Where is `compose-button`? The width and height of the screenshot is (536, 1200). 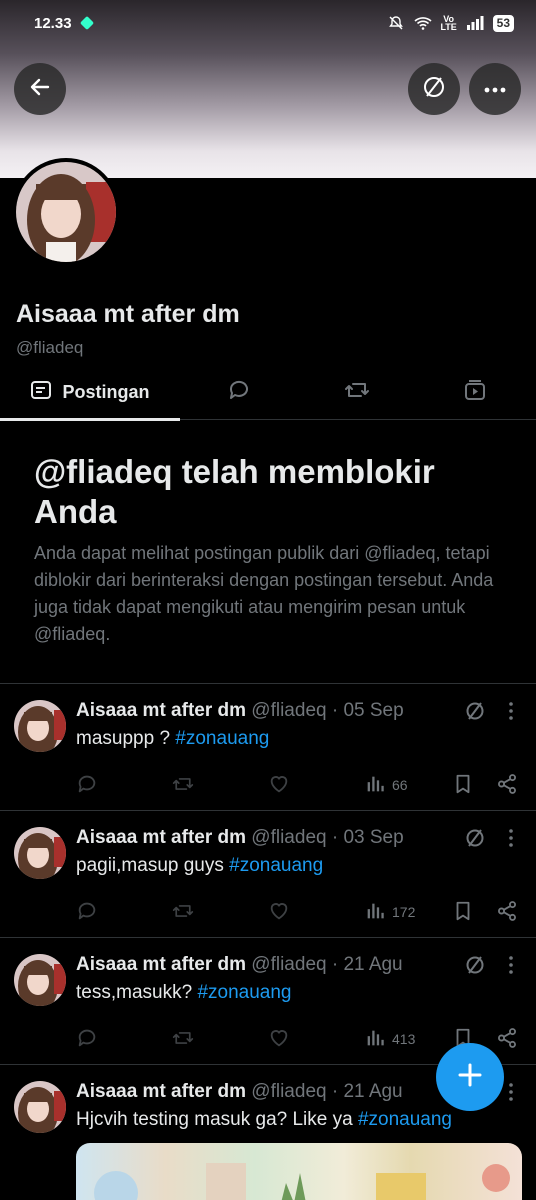 compose-button is located at coordinates (470, 1077).